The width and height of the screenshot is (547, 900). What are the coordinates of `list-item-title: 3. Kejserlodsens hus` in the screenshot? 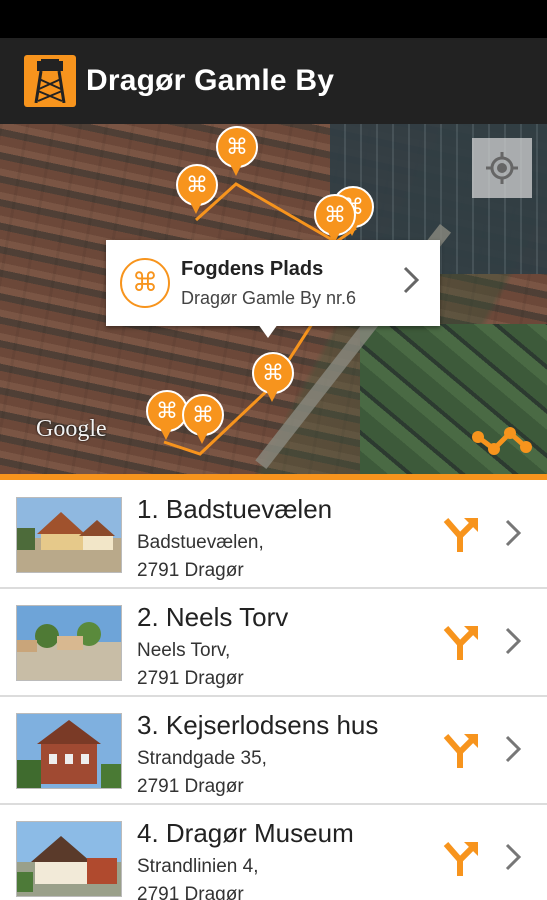 It's located at (258, 725).